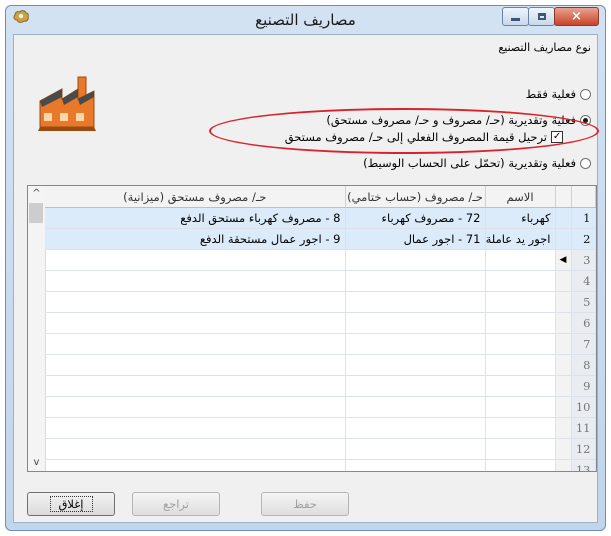  I want to click on cell-name: اجور يد عاملة, so click(520, 239).